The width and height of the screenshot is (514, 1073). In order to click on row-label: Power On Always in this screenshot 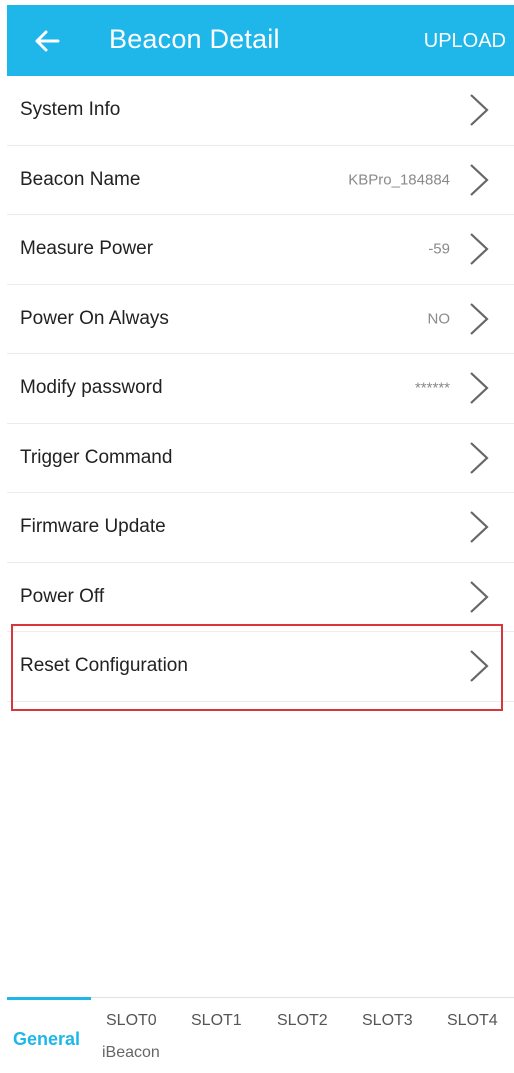, I will do `click(94, 318)`.